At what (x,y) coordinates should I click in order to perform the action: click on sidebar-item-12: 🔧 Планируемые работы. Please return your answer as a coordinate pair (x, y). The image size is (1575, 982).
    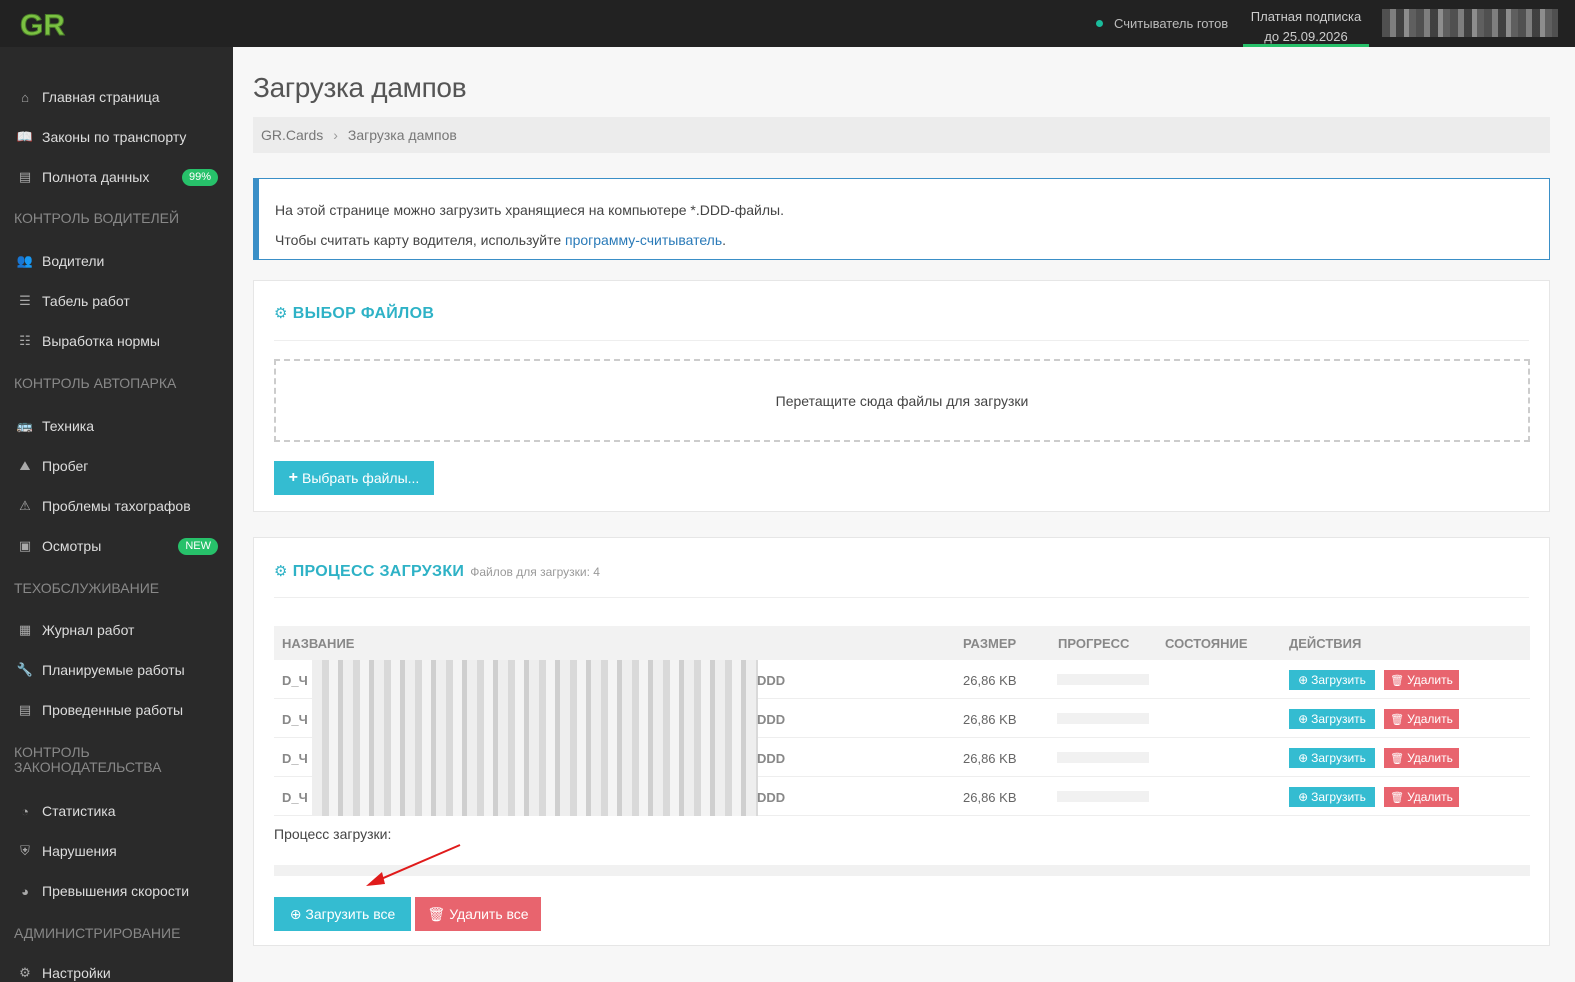
    Looking at the image, I should click on (116, 670).